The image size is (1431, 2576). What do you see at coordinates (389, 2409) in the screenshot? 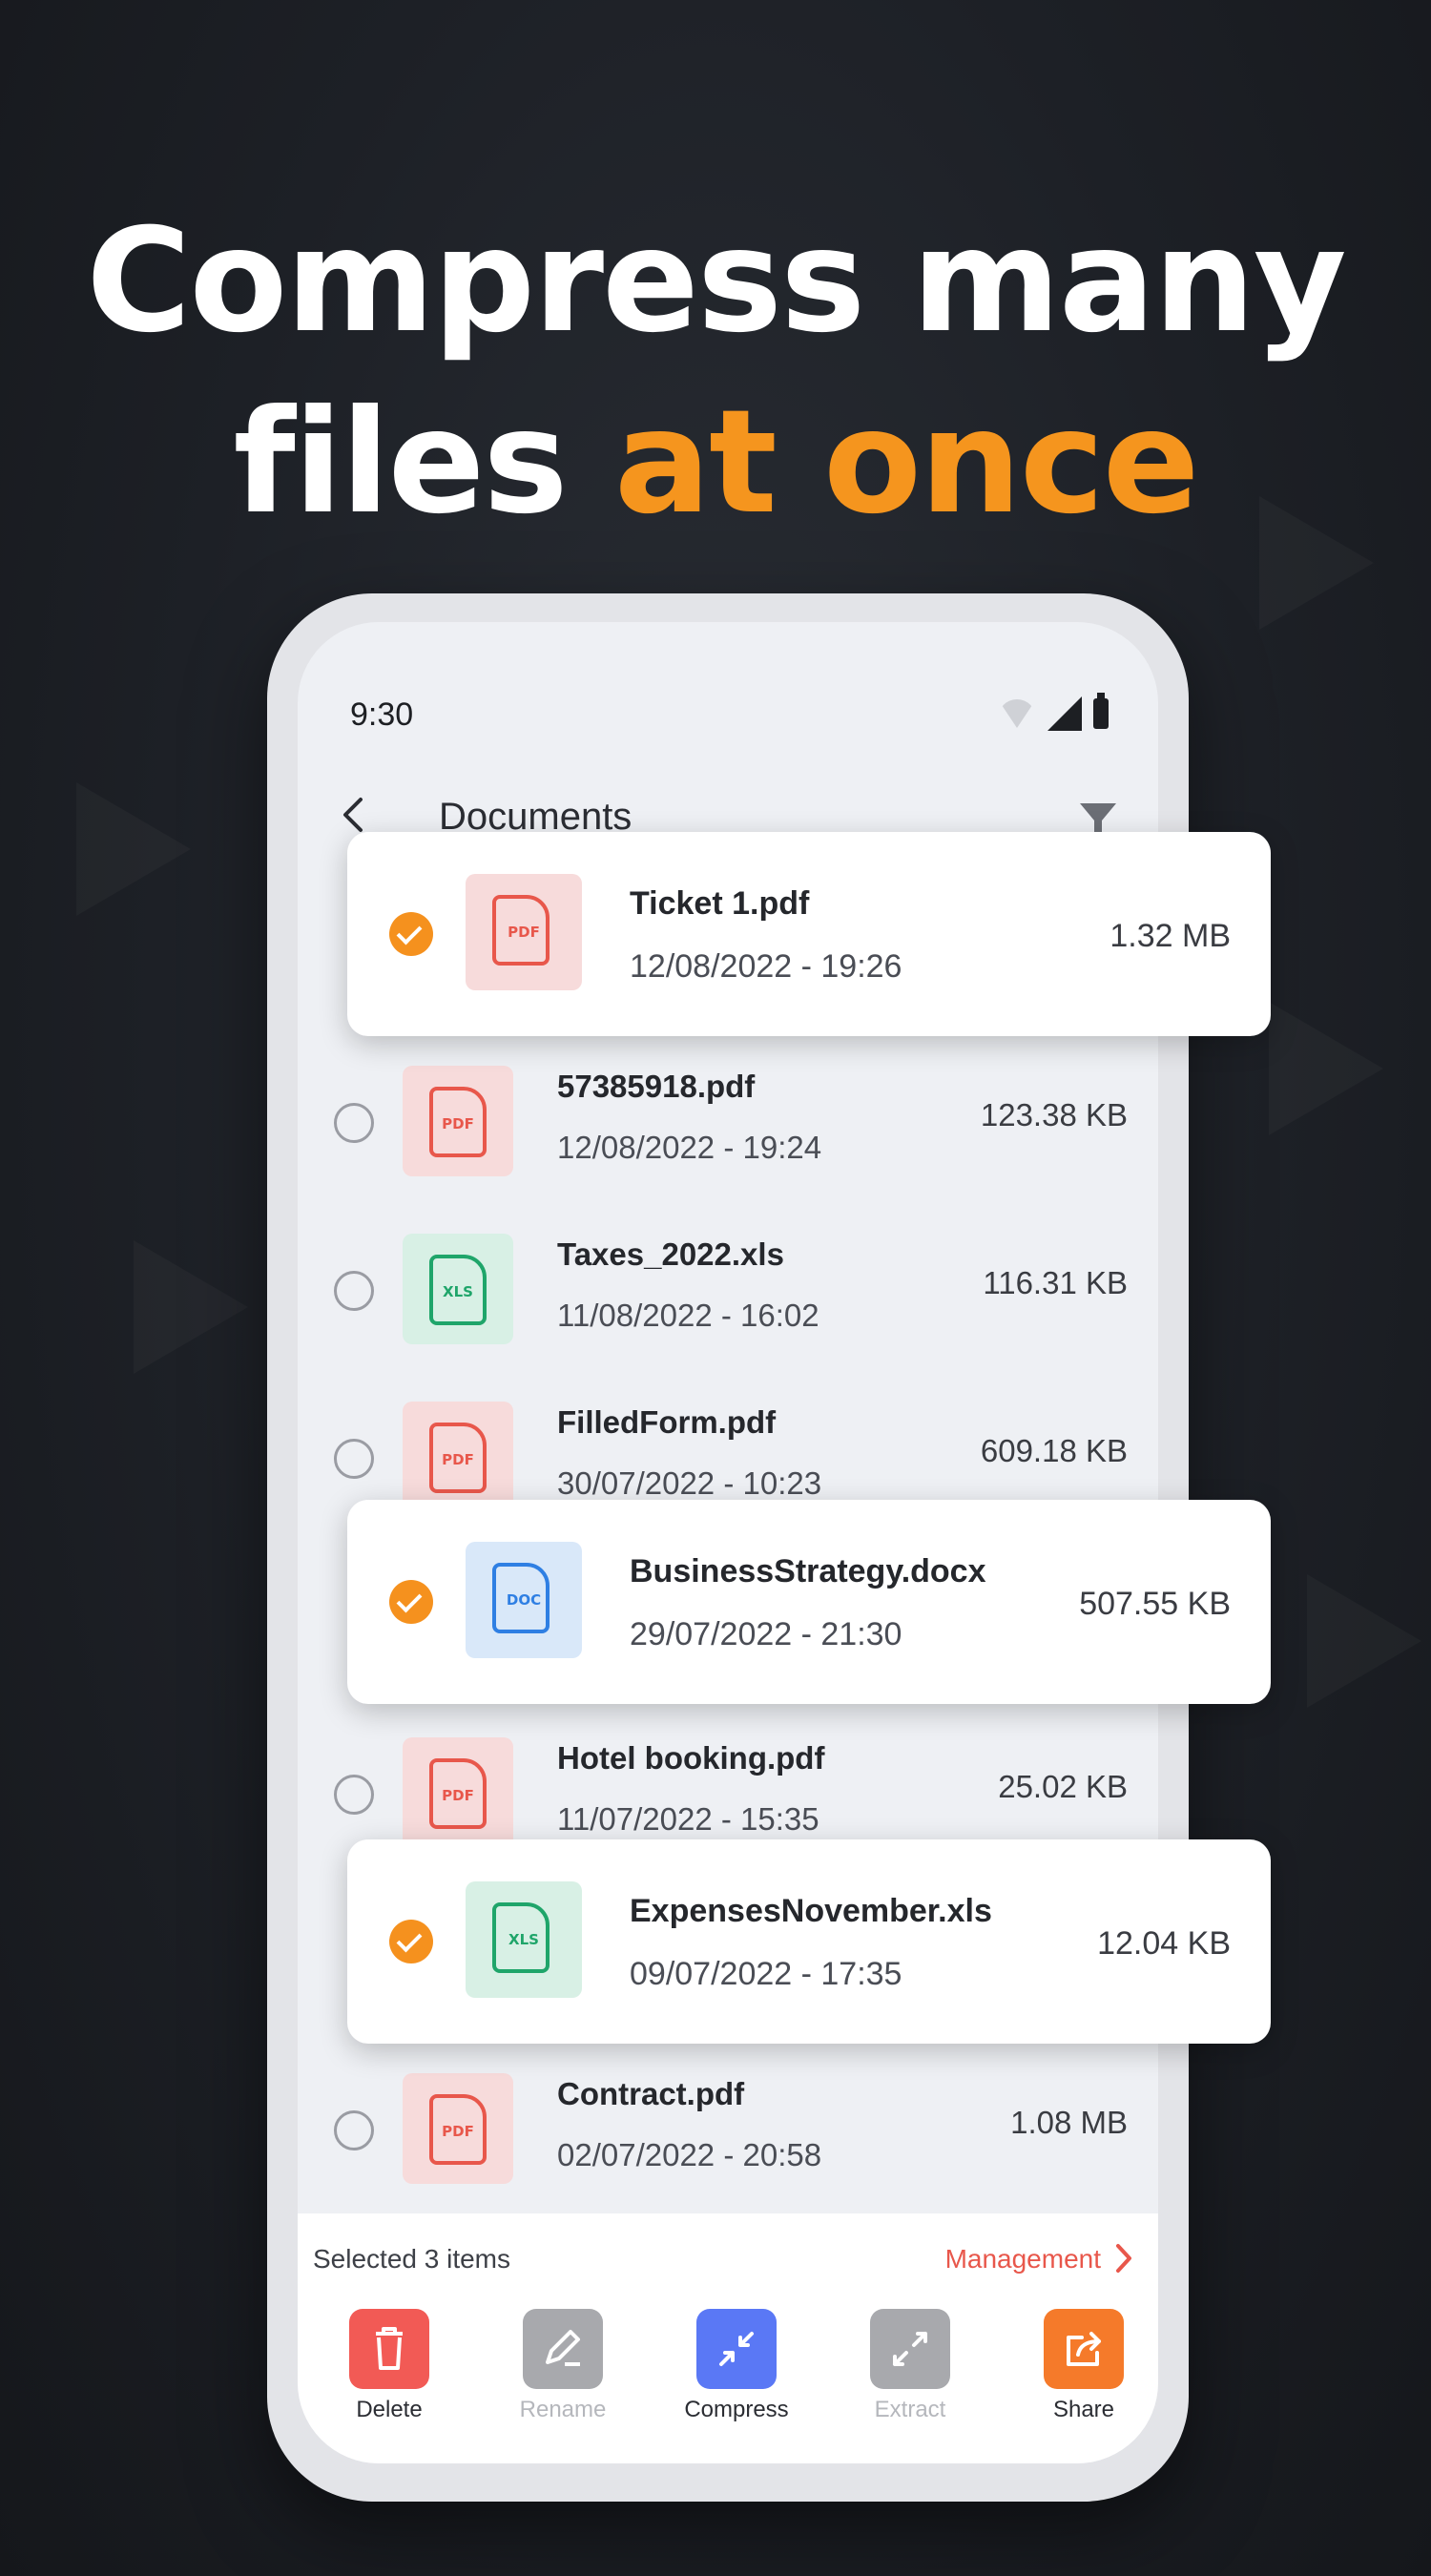
I see `delete-label: Delete` at bounding box center [389, 2409].